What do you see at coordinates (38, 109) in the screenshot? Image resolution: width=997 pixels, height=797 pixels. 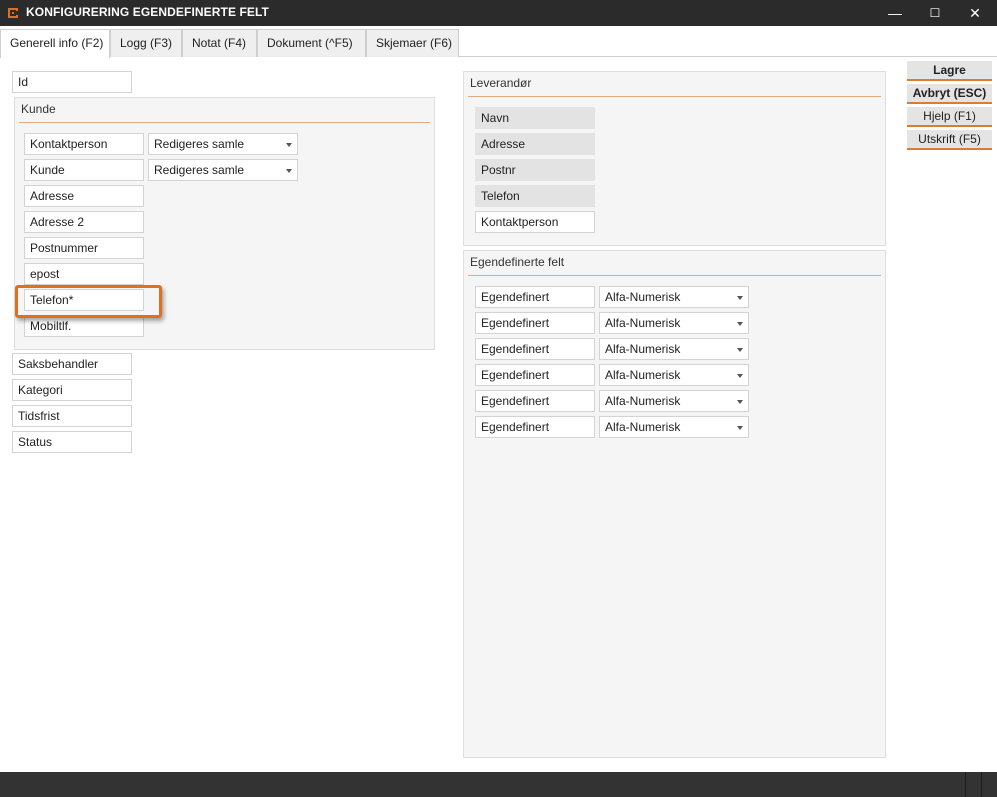 I see `kunde-group-title: Kunde` at bounding box center [38, 109].